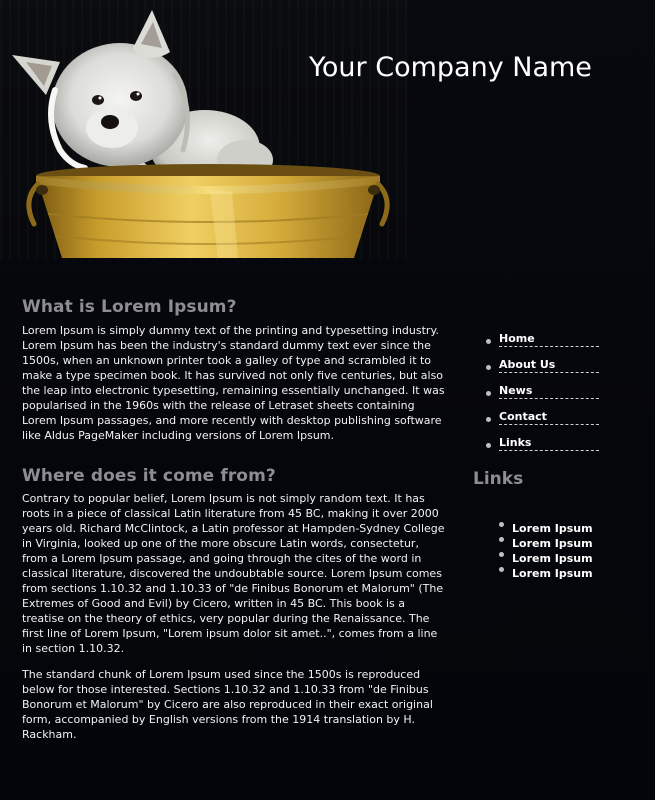  What do you see at coordinates (549, 390) in the screenshot?
I see `nav-link-news: News` at bounding box center [549, 390].